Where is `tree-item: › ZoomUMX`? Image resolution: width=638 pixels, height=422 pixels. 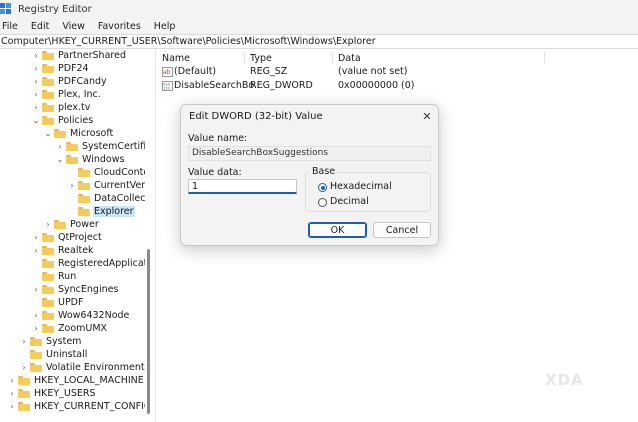
tree-item: › ZoomUMX is located at coordinates (70, 328).